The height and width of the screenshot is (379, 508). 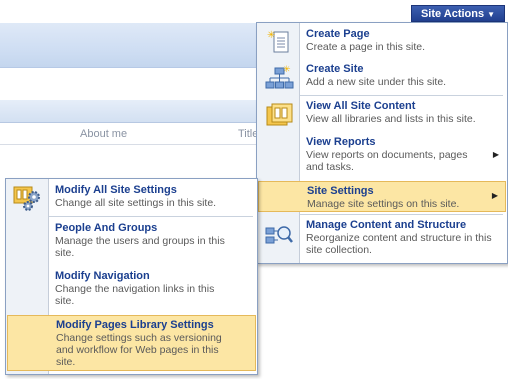 I want to click on menu-item-title: View Reports, so click(x=341, y=142).